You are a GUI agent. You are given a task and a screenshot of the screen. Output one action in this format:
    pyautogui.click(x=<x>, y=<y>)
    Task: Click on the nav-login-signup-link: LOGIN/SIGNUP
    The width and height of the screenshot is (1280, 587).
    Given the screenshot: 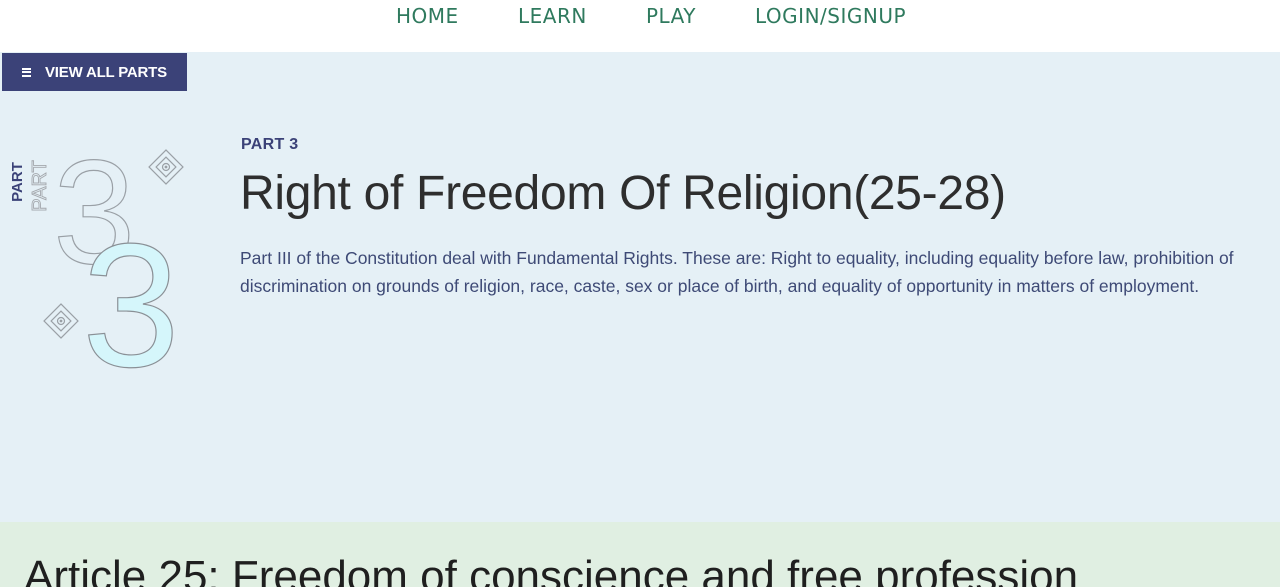 What is the action you would take?
    pyautogui.click(x=830, y=16)
    